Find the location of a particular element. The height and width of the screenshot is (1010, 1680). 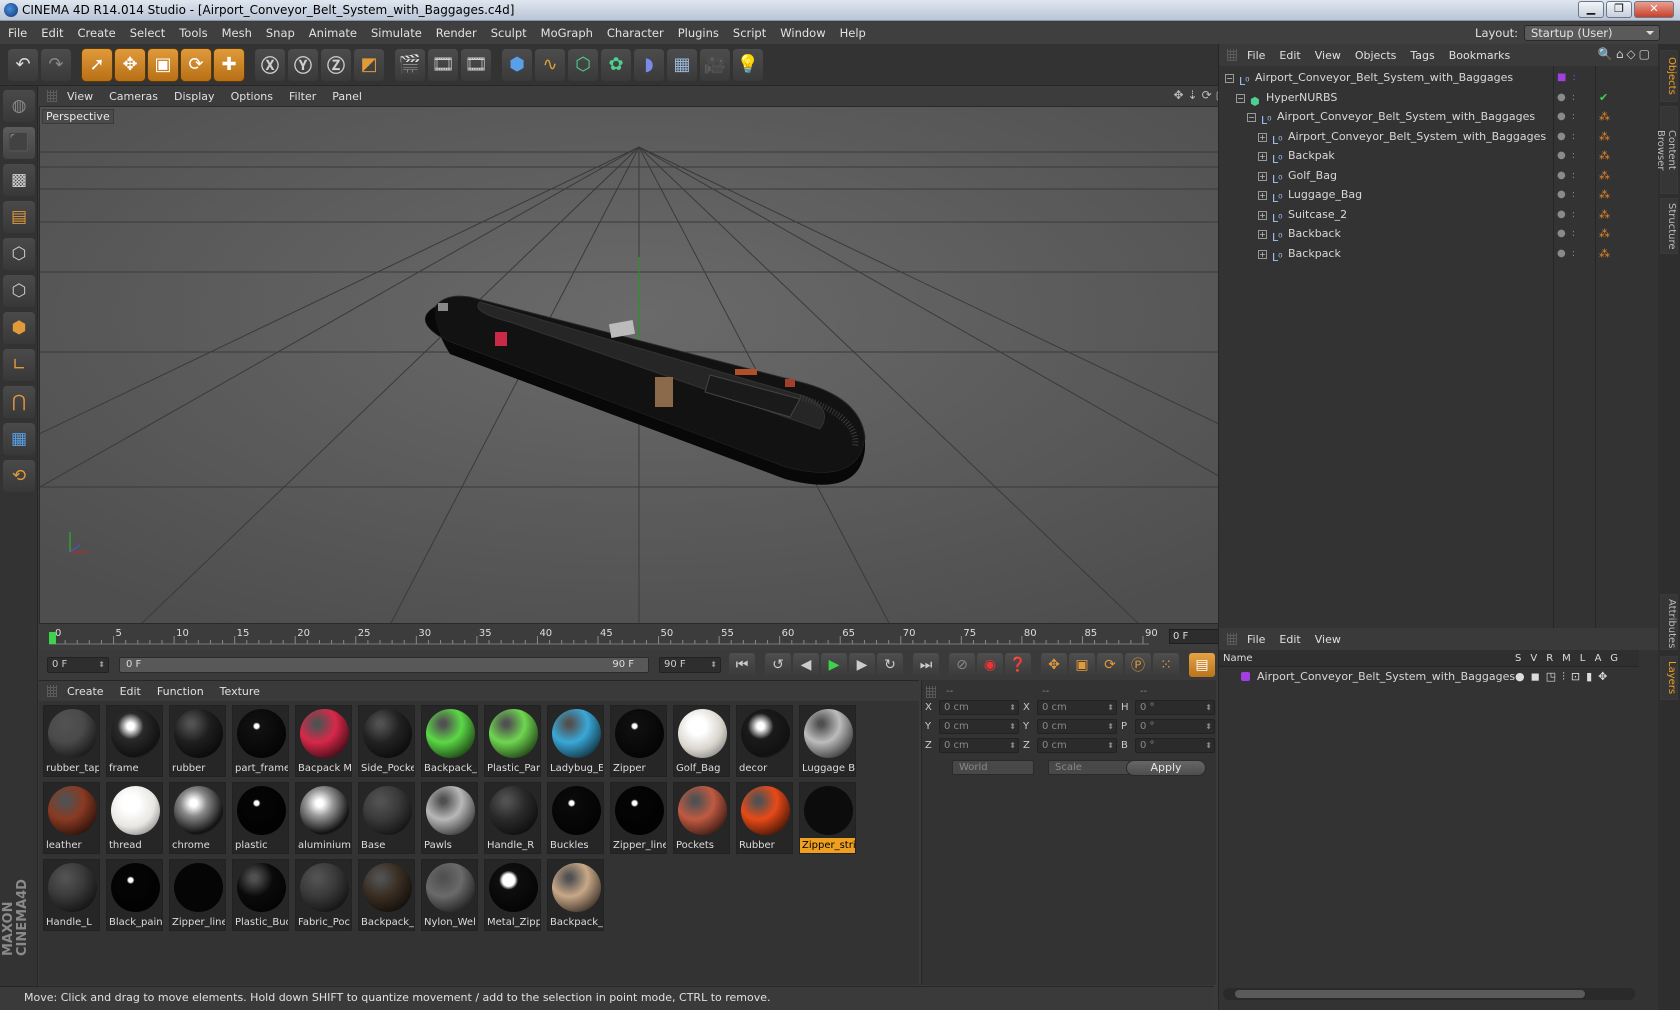

viewport-camera-label: Perspective is located at coordinates (78, 116).